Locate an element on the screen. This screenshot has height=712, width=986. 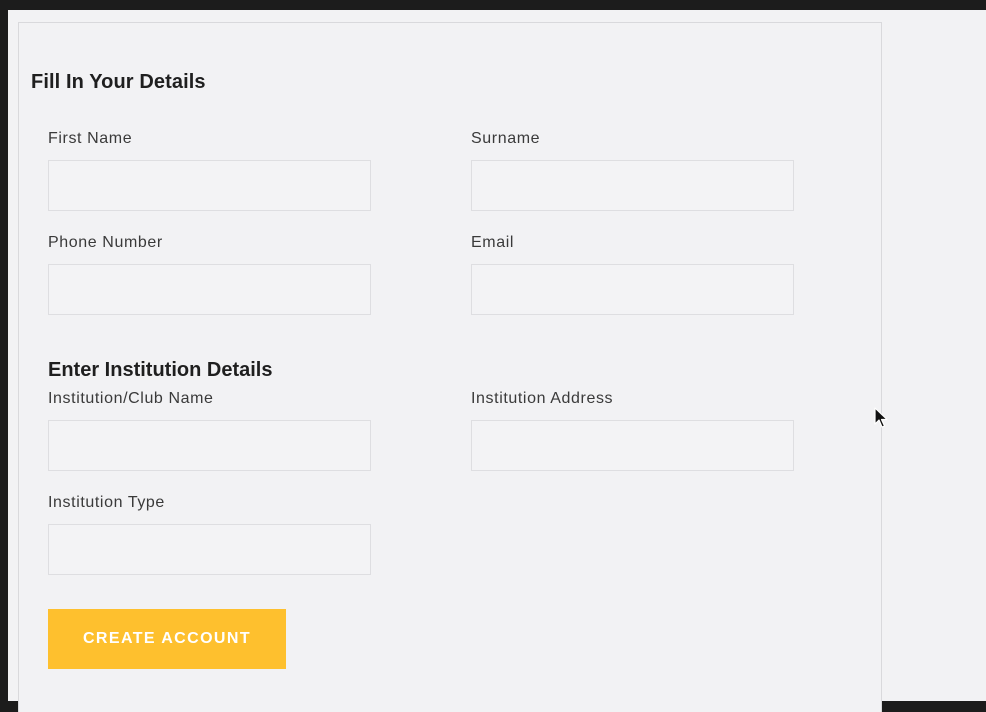
phone-number-input is located at coordinates (209, 289).